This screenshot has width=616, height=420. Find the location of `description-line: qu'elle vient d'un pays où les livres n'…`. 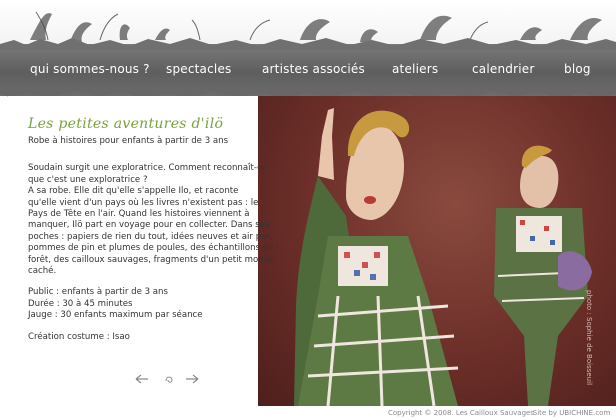

description-line: qu'elle vient d'un pays où les livres n'… is located at coordinates (143, 202).